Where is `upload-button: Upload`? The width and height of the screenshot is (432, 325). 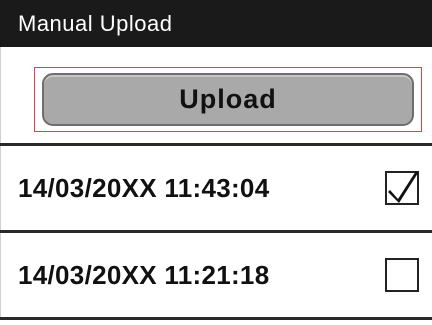 upload-button: Upload is located at coordinates (228, 99).